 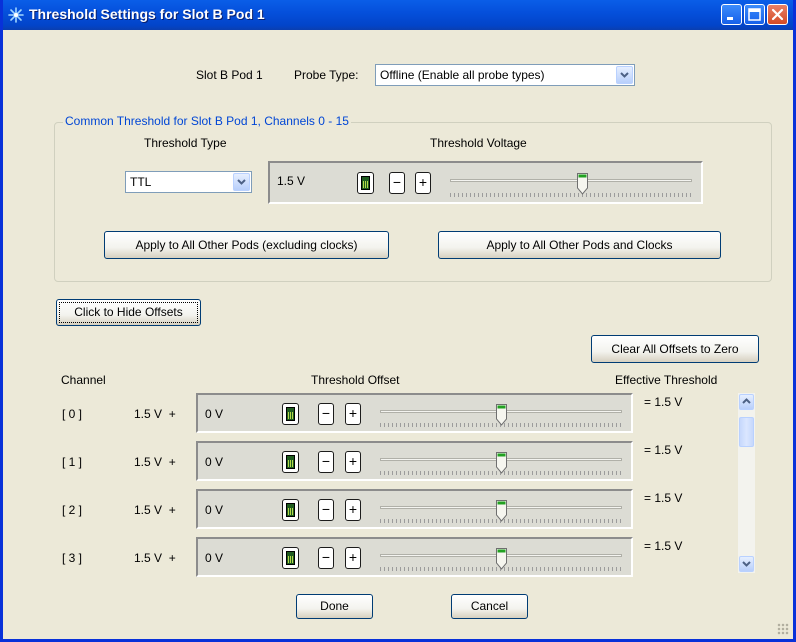 I want to click on probe-type-label: Probe Type:, so click(x=326, y=75).